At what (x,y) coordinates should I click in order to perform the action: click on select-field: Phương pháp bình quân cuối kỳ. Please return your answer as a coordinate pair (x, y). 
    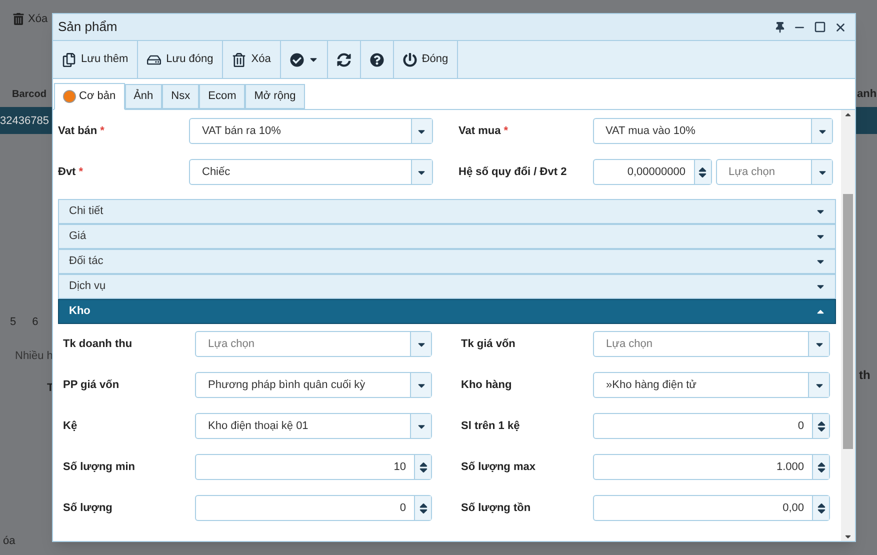
    Looking at the image, I should click on (313, 385).